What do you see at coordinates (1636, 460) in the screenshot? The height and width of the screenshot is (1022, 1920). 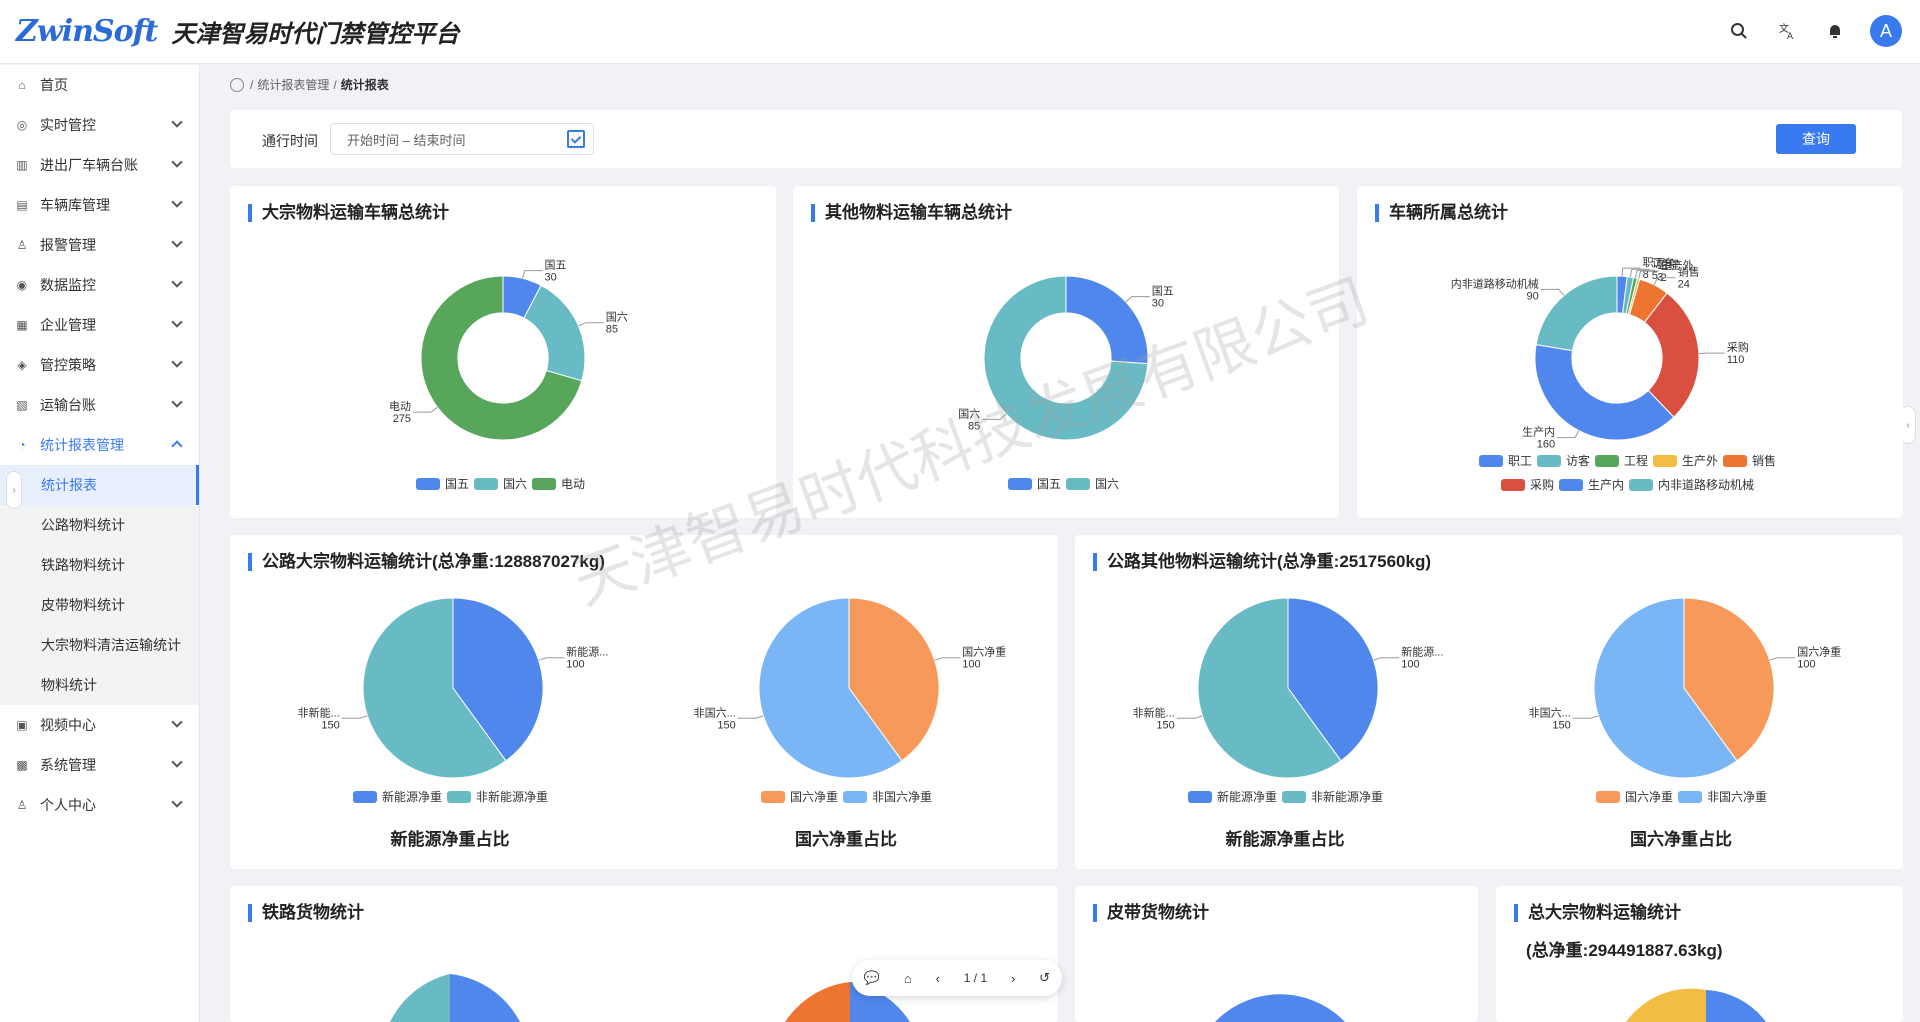 I see `legend-label: 工程` at bounding box center [1636, 460].